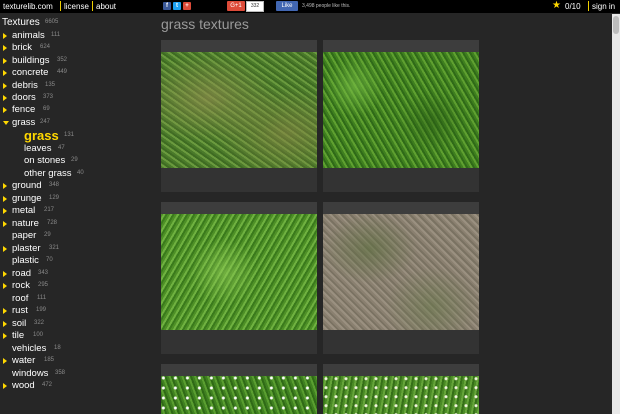 The height and width of the screenshot is (414, 620). Describe the element at coordinates (24, 109) in the screenshot. I see `sidebar-item-label: fence` at that location.